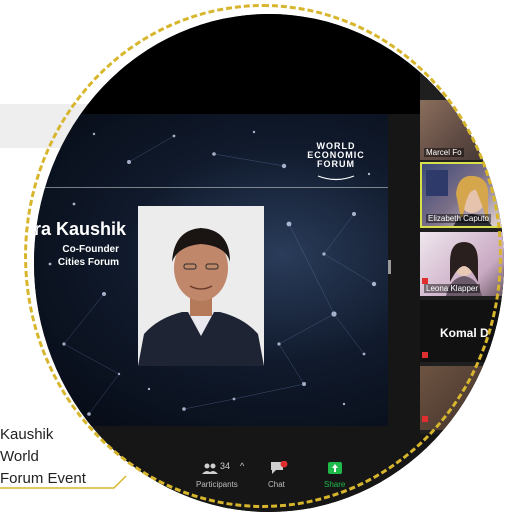 The image size is (512, 518). Describe the element at coordinates (462, 264) in the screenshot. I see `participant-tile: Leona Klapper` at that location.